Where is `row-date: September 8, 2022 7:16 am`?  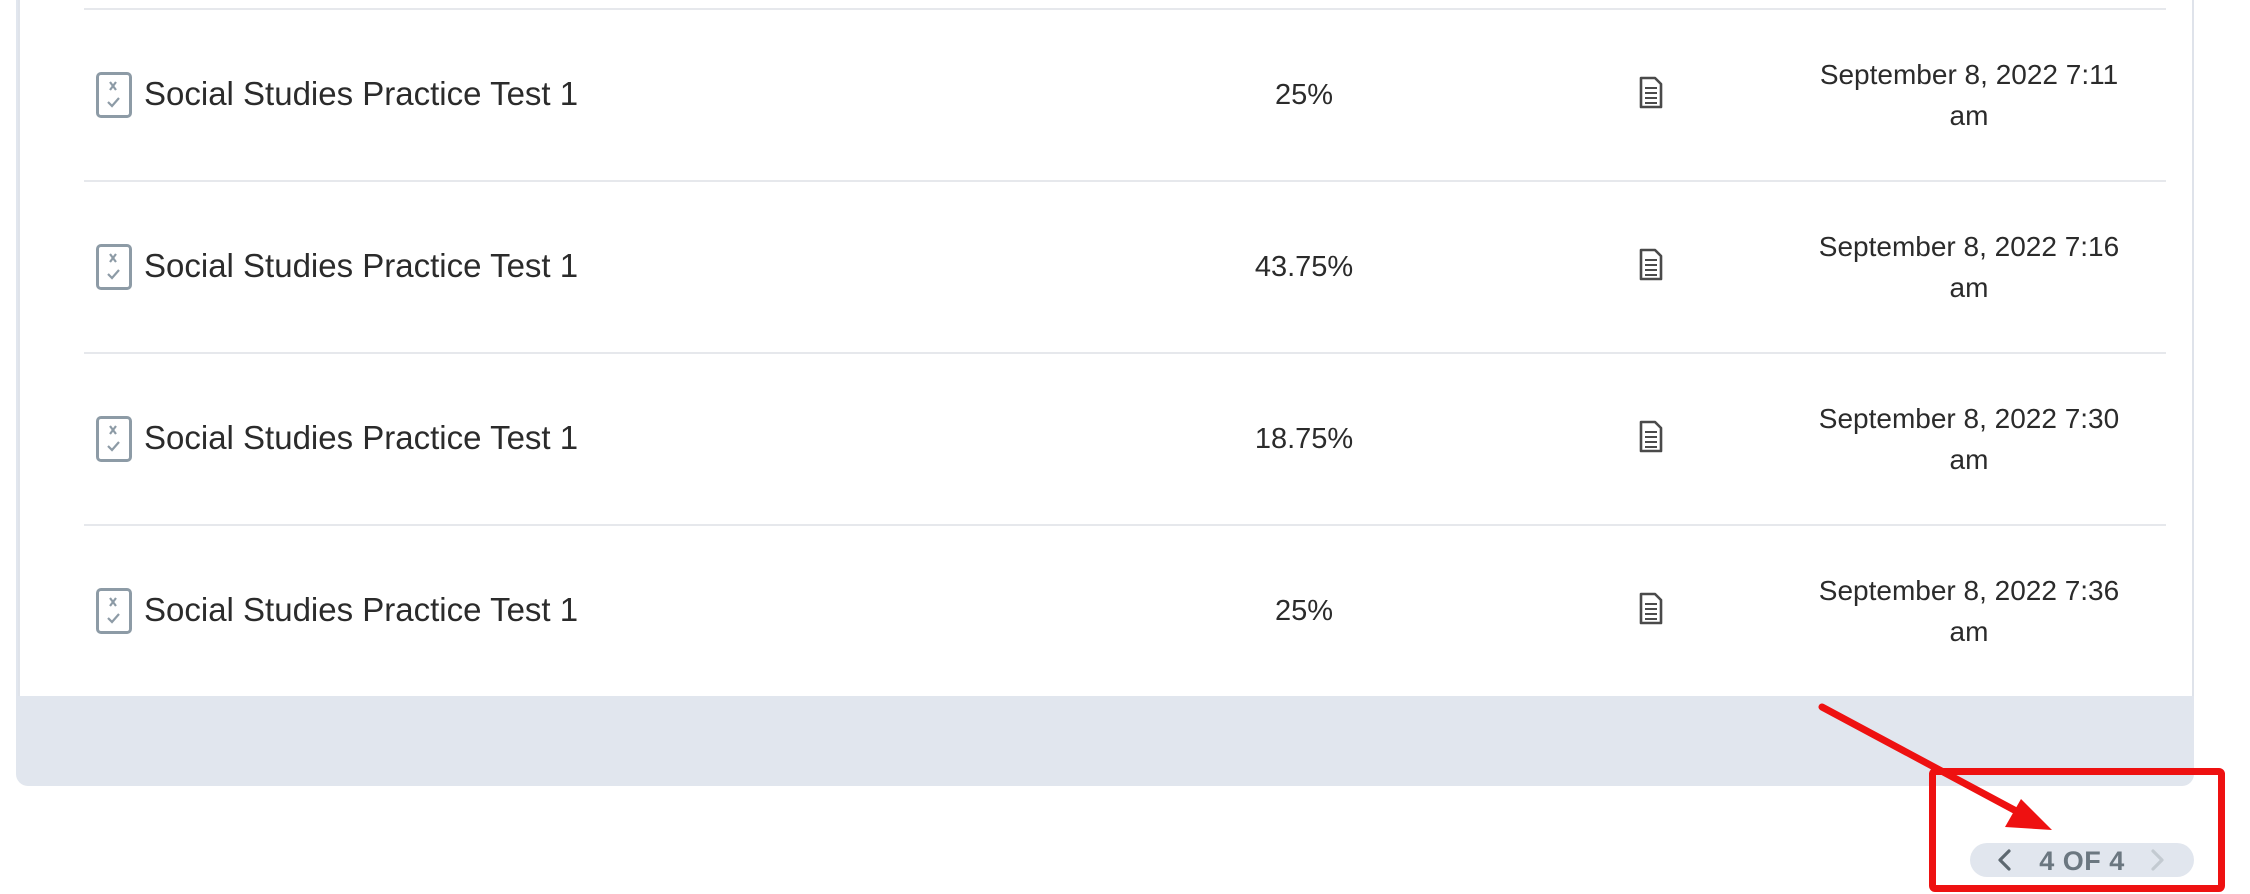 row-date: September 8, 2022 7:16 am is located at coordinates (1969, 267).